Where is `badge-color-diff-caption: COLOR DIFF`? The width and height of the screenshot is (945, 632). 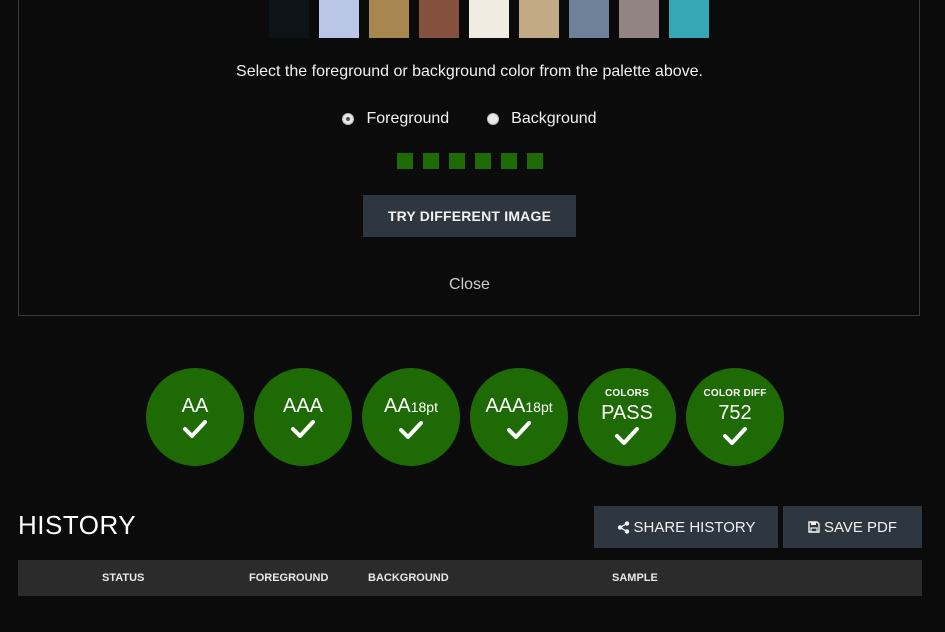 badge-color-diff-caption: COLOR DIFF is located at coordinates (735, 393).